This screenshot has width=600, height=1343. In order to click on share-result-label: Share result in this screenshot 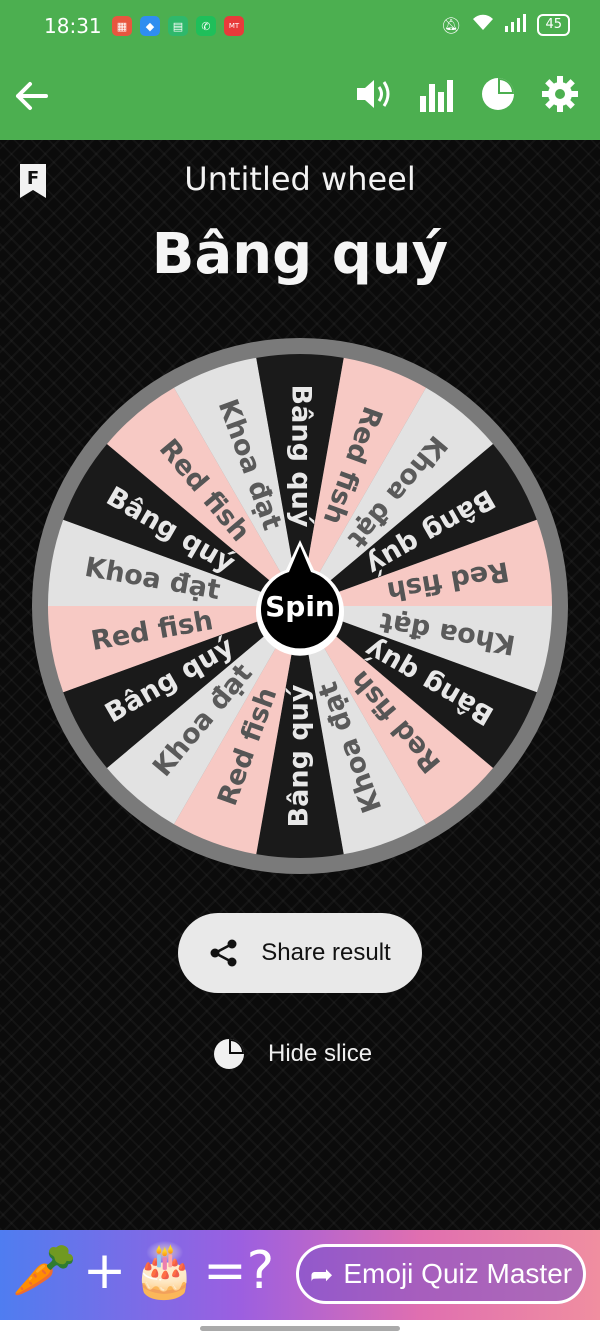, I will do `click(326, 952)`.